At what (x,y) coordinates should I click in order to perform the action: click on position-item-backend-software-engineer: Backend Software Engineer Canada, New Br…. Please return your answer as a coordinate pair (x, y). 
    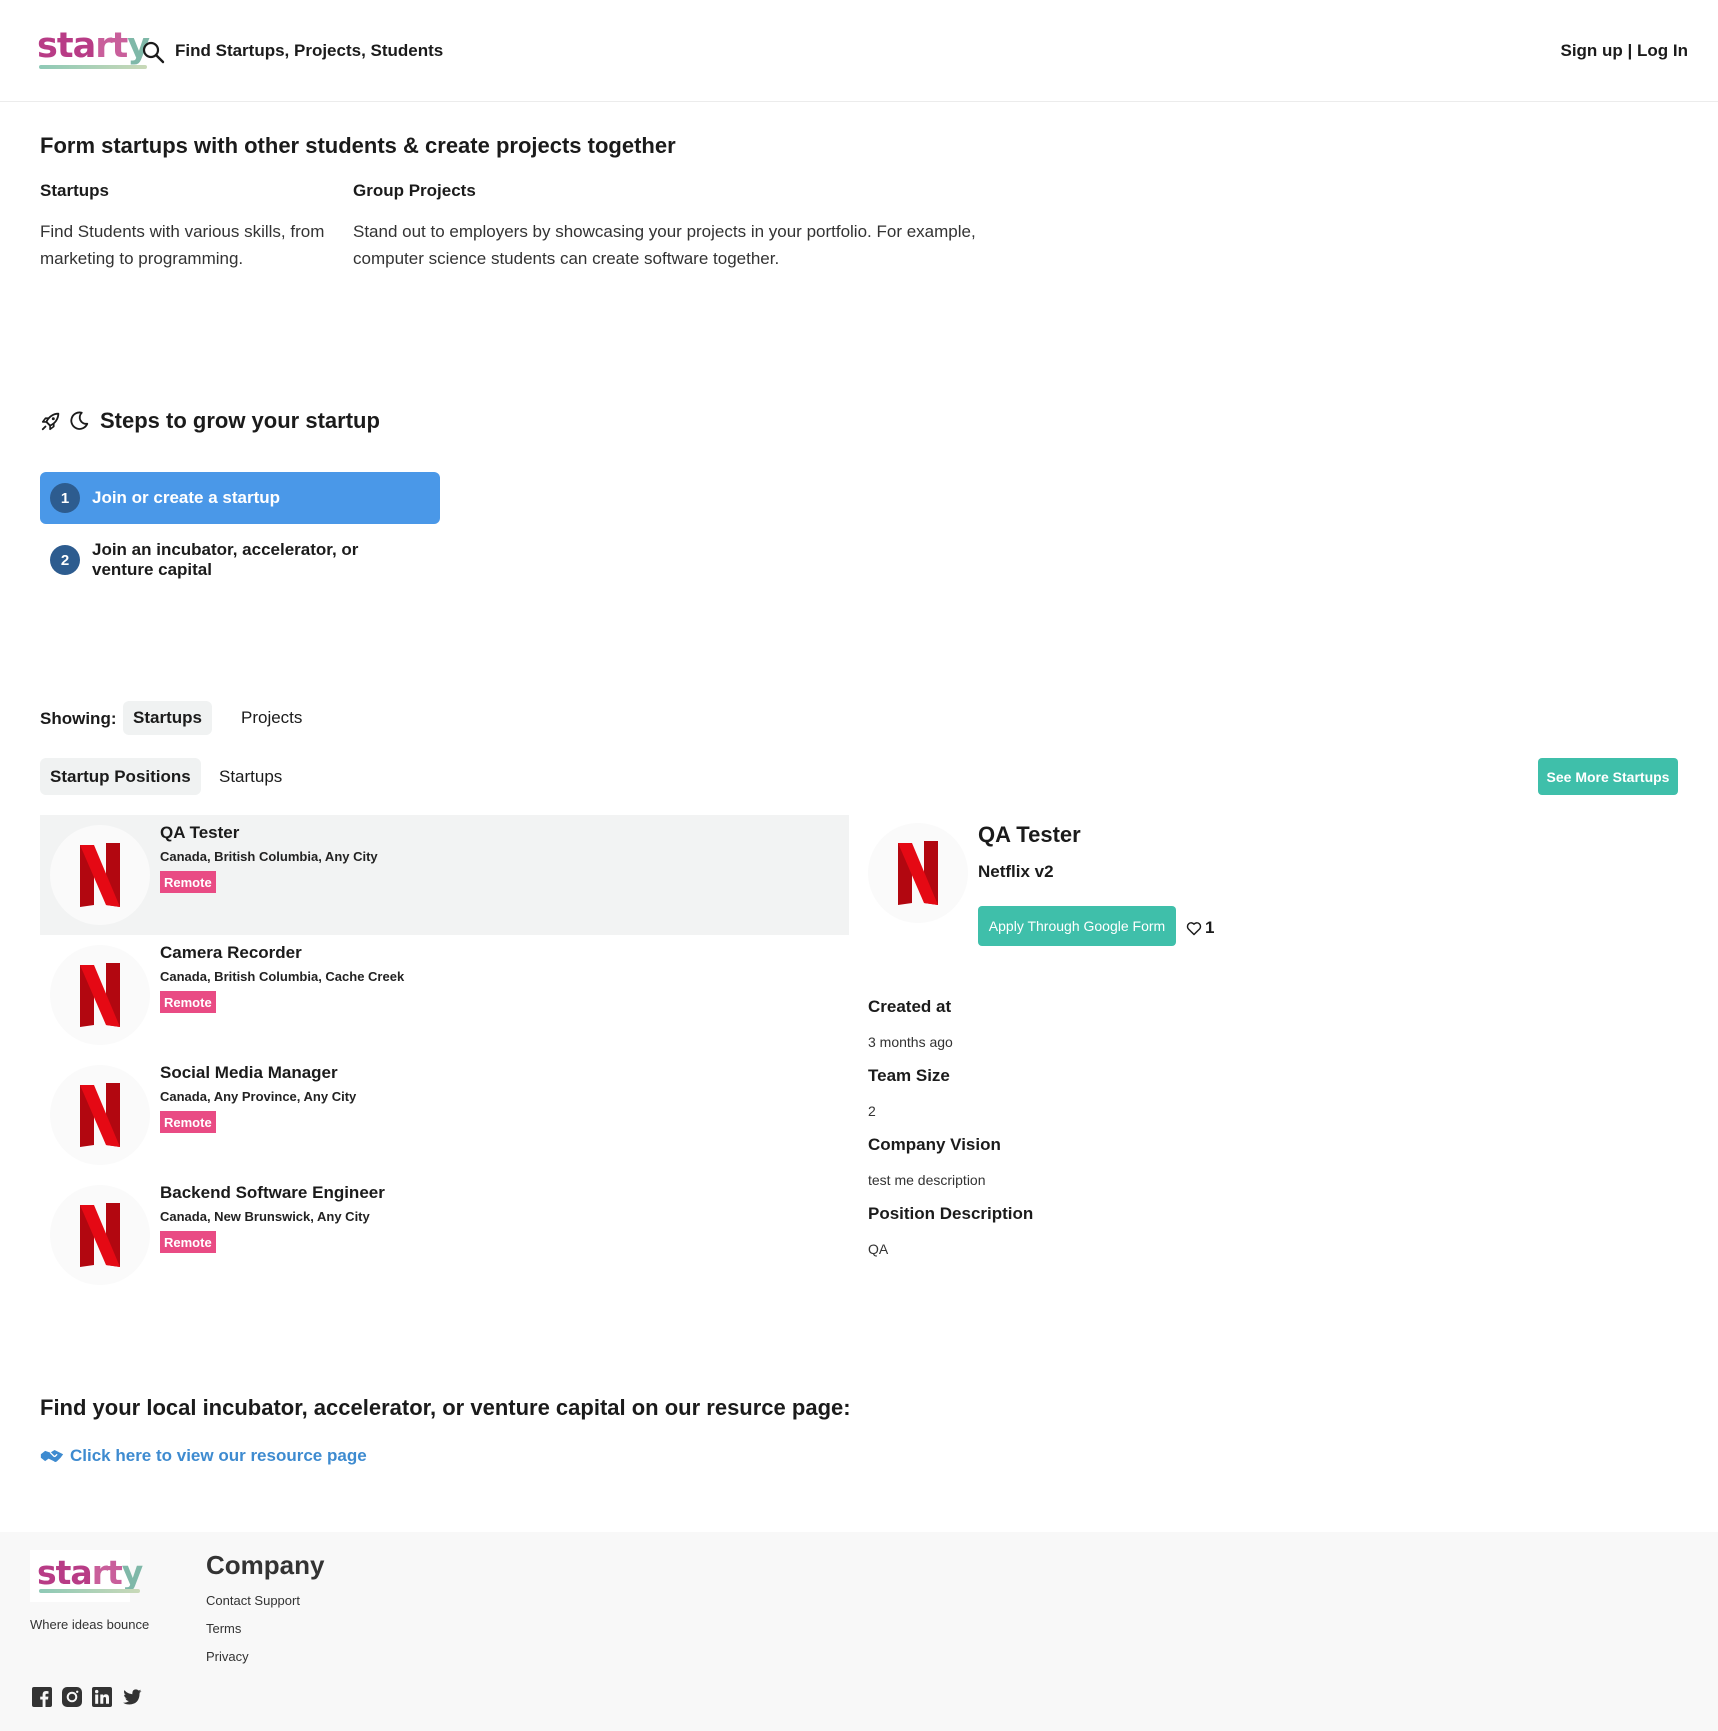
    Looking at the image, I should click on (444, 1235).